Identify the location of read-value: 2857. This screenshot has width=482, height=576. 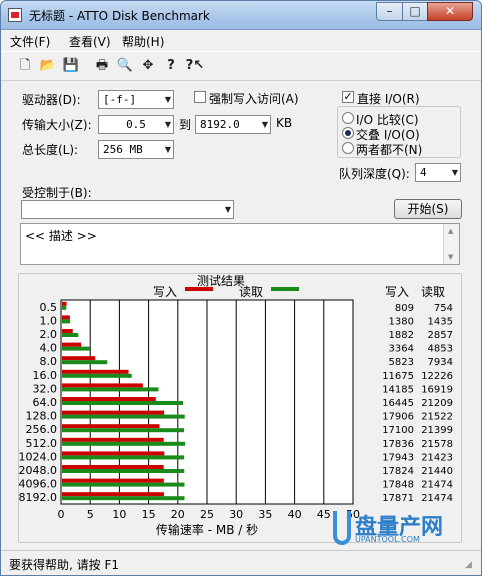
(440, 335).